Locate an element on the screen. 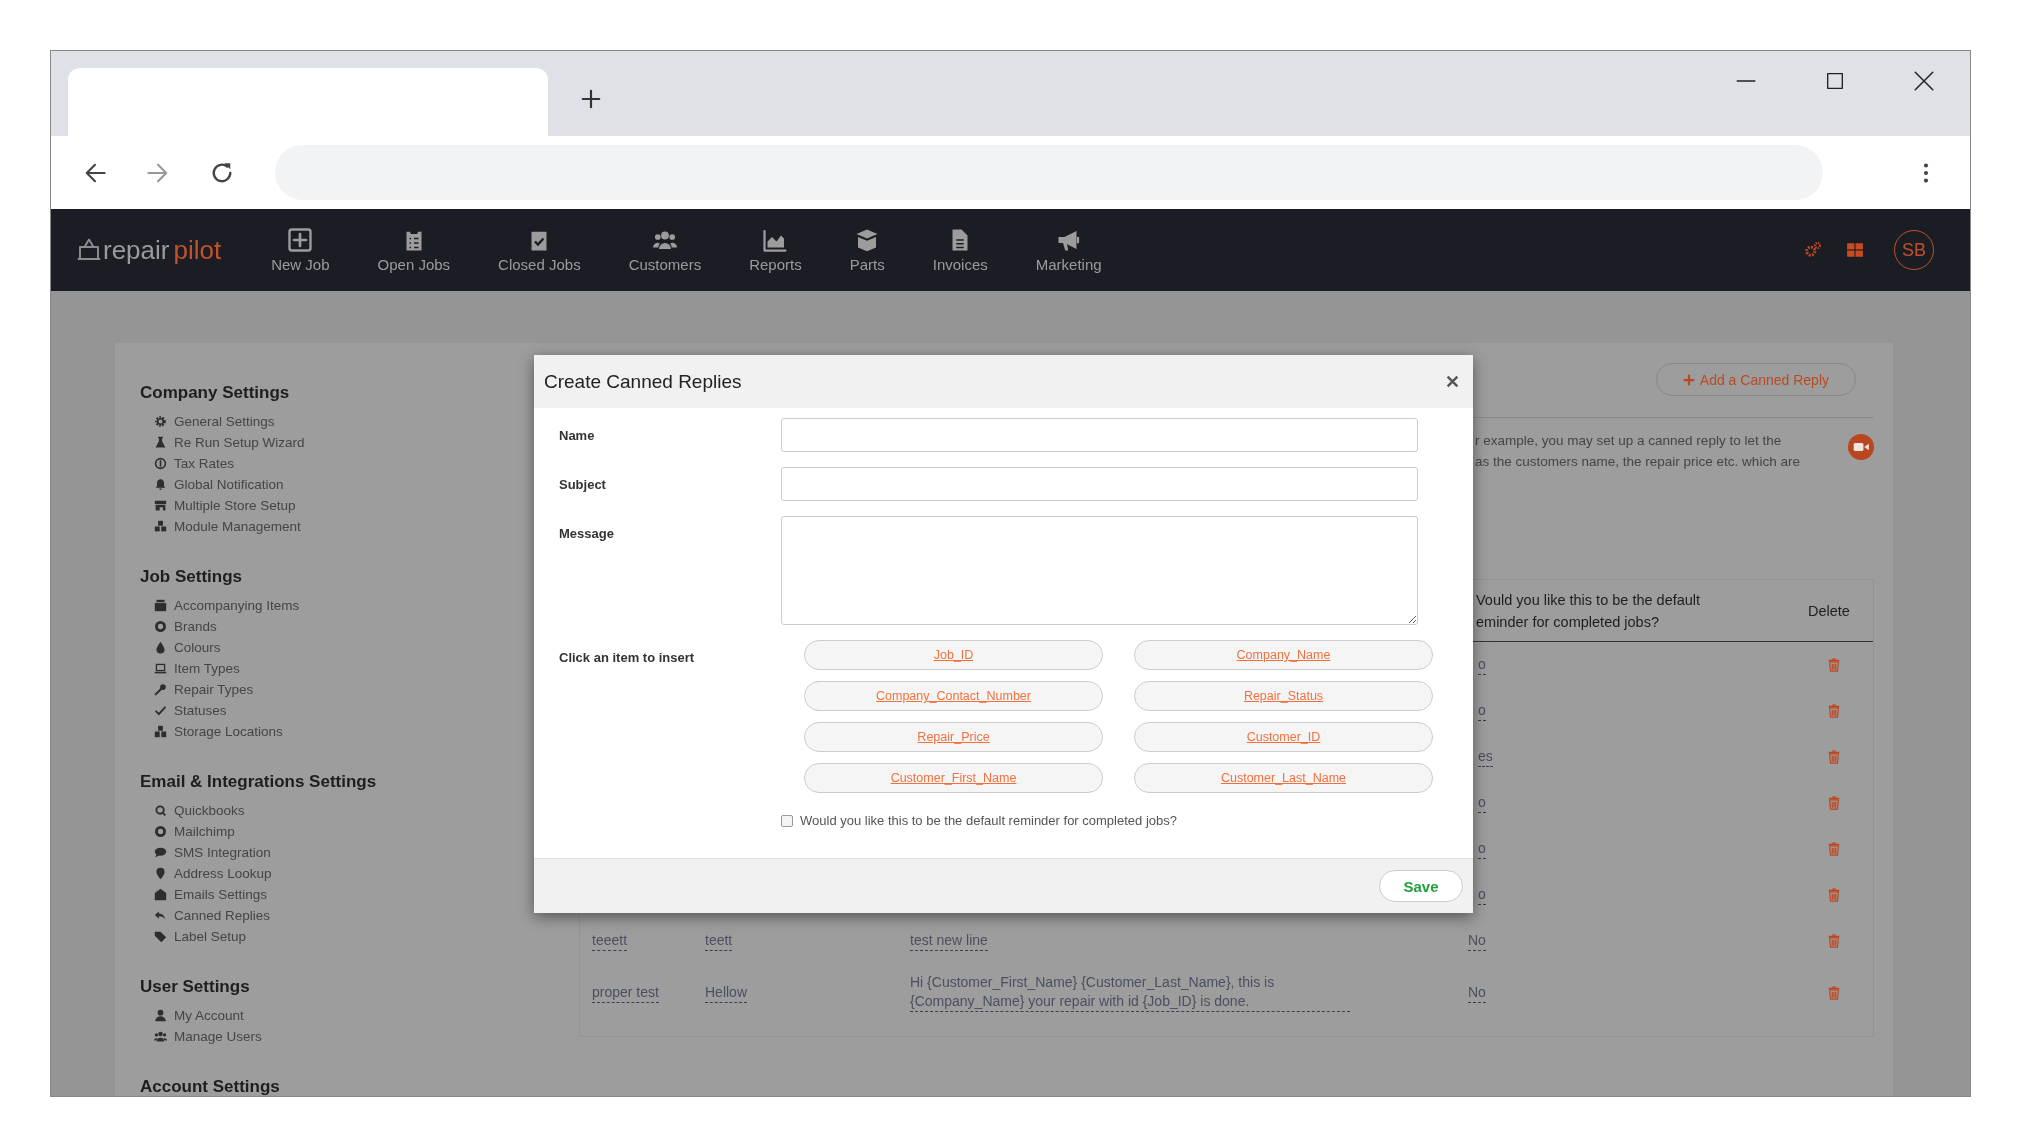 The height and width of the screenshot is (1148, 2022). add-reply-button: Add a Canned Reply is located at coordinates (1755, 379).